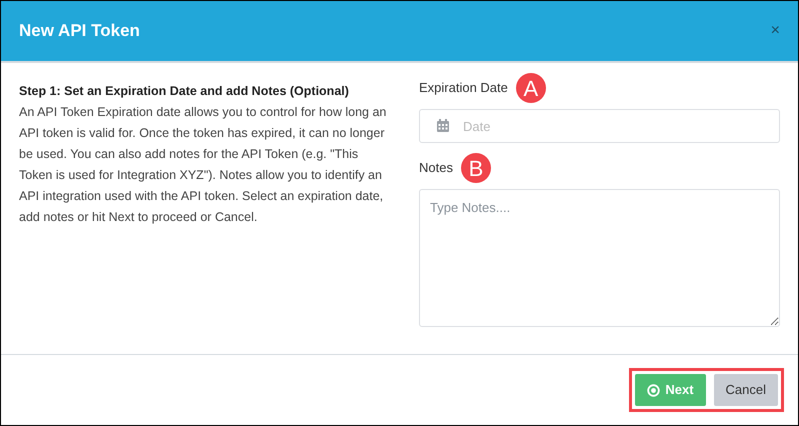  Describe the element at coordinates (443, 126) in the screenshot. I see `calendar-icon` at that location.